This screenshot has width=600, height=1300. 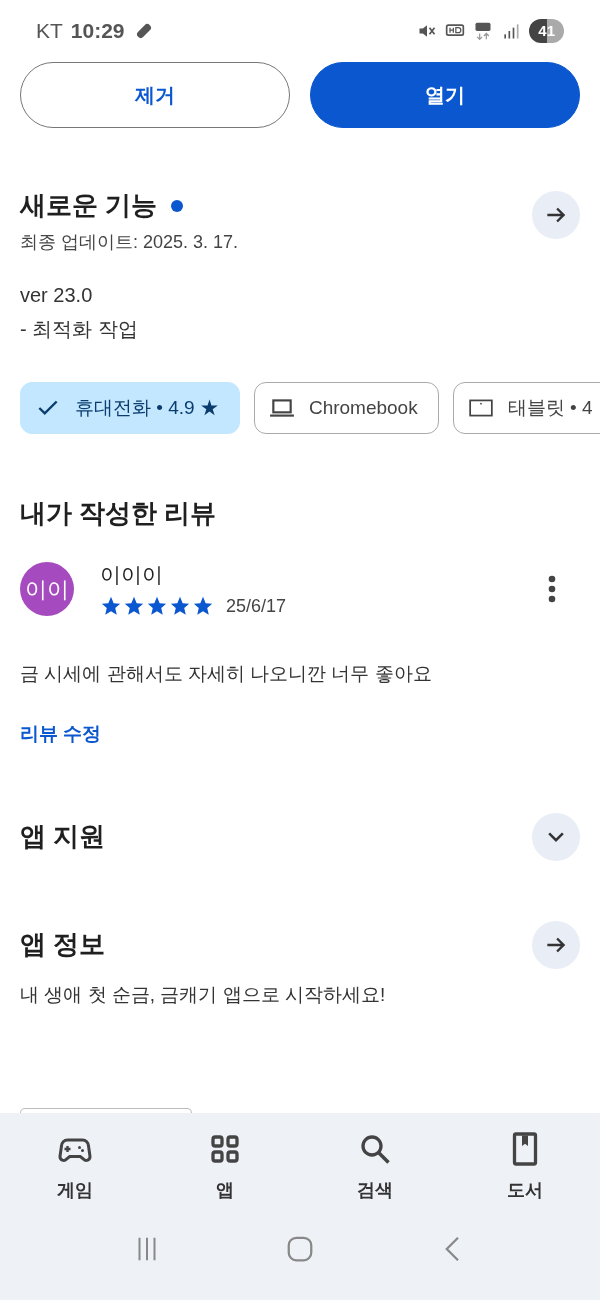 I want to click on app-description: 내 생애 첫 순금, 금캐기 앱으로 시작하세요!, so click(x=203, y=994).